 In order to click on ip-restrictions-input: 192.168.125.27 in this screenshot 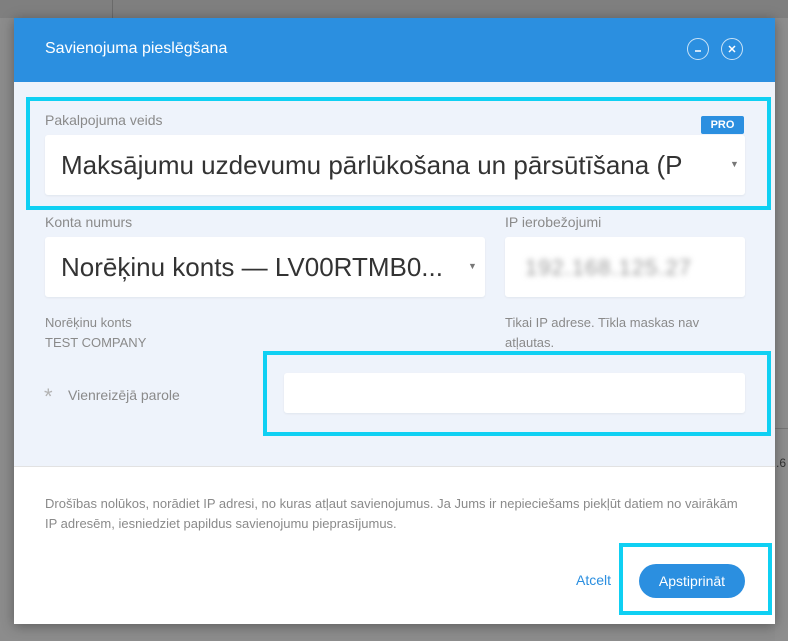, I will do `click(625, 267)`.